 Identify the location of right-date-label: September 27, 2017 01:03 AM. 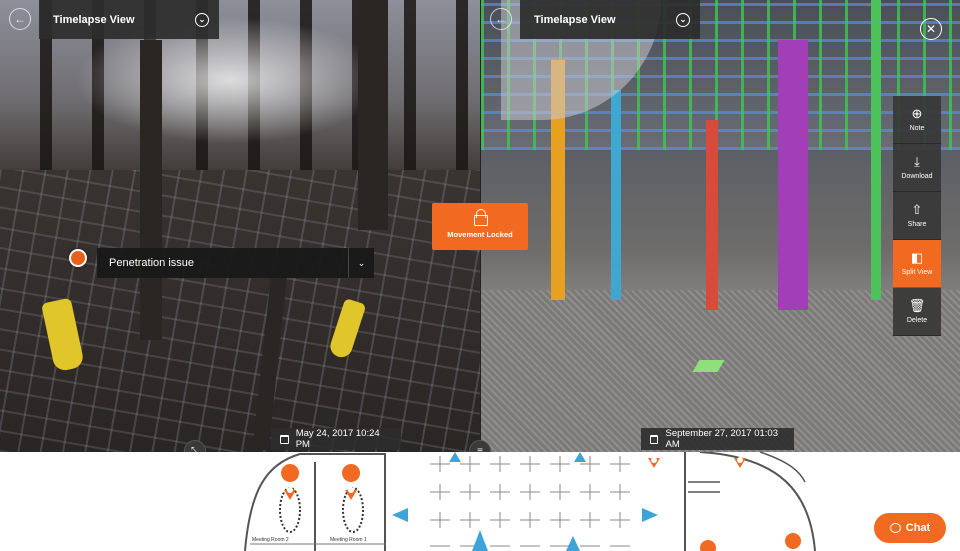
(717, 439).